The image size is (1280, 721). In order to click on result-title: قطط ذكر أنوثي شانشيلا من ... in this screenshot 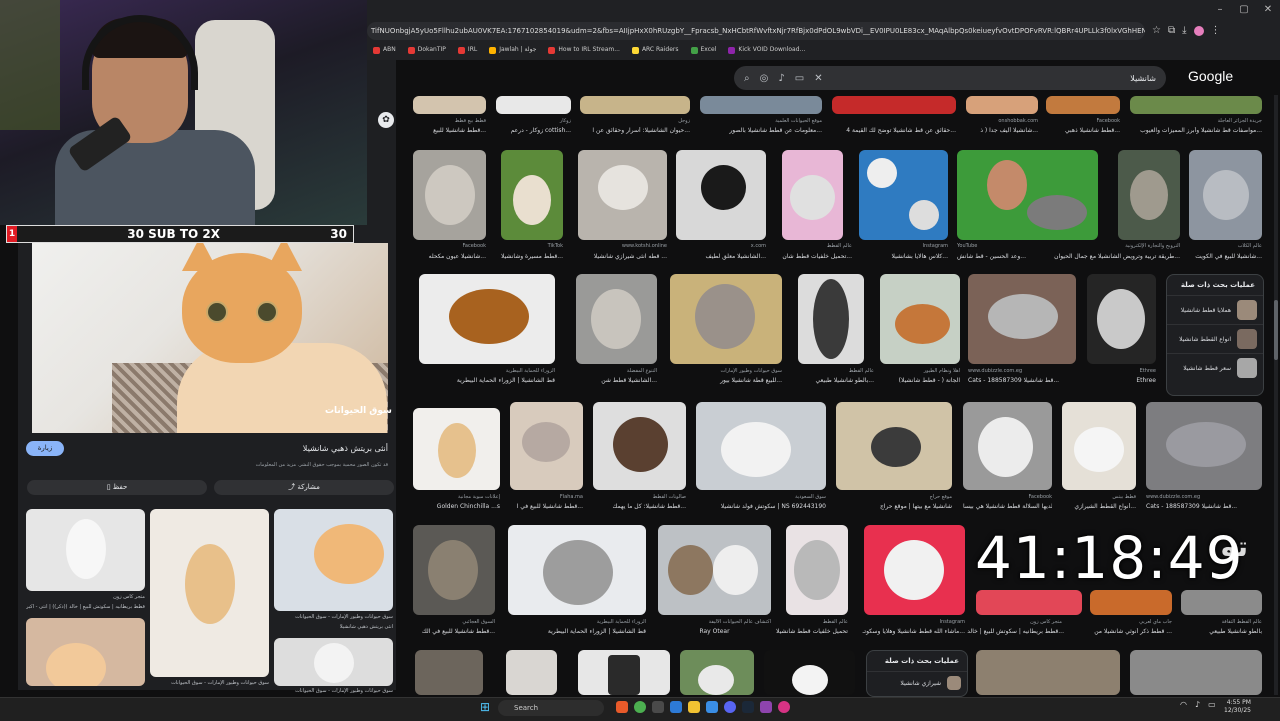, I will do `click(1121, 631)`.